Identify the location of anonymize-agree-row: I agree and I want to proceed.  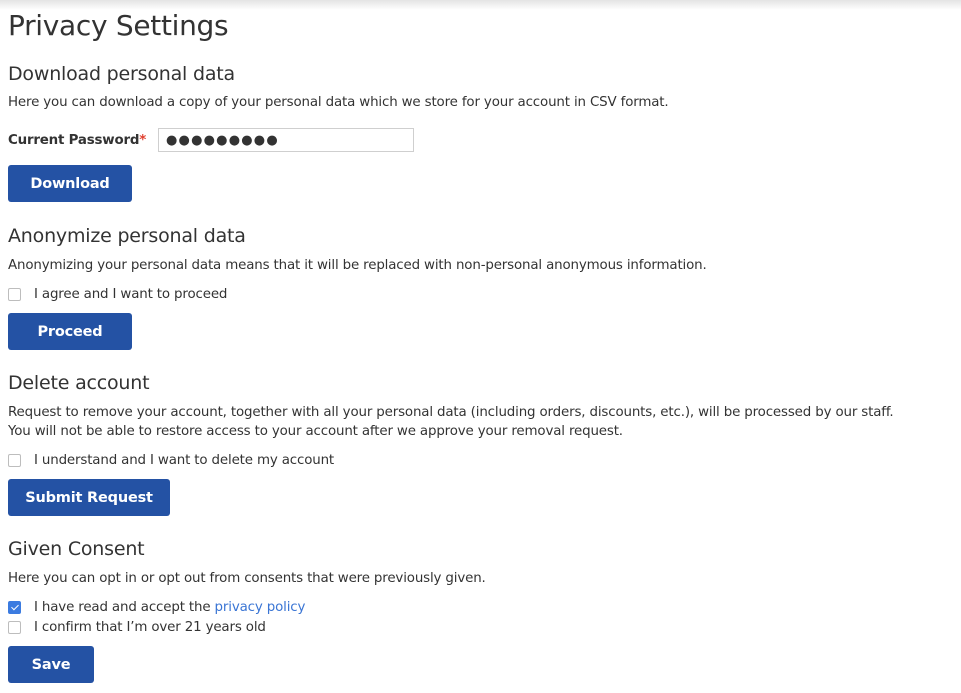
(117, 294).